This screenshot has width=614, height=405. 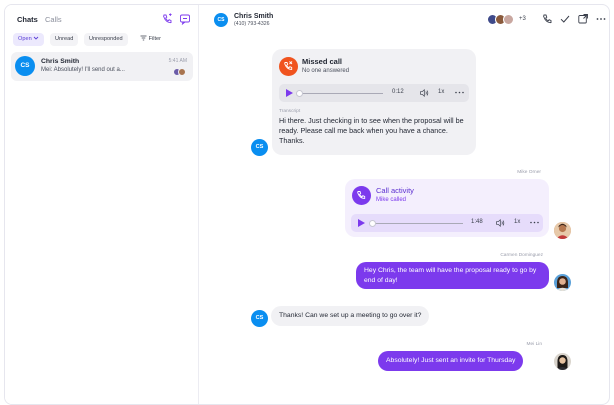 I want to click on missed-call-icon, so click(x=288, y=66).